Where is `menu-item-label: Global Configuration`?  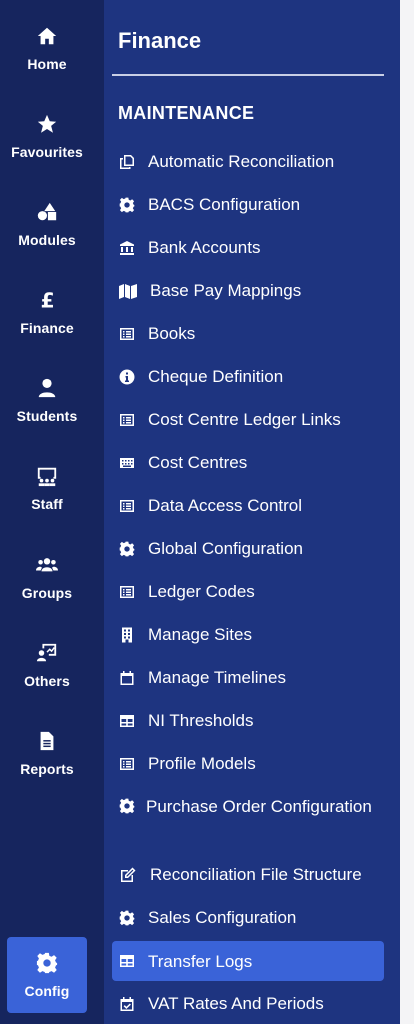 menu-item-label: Global Configuration is located at coordinates (225, 548).